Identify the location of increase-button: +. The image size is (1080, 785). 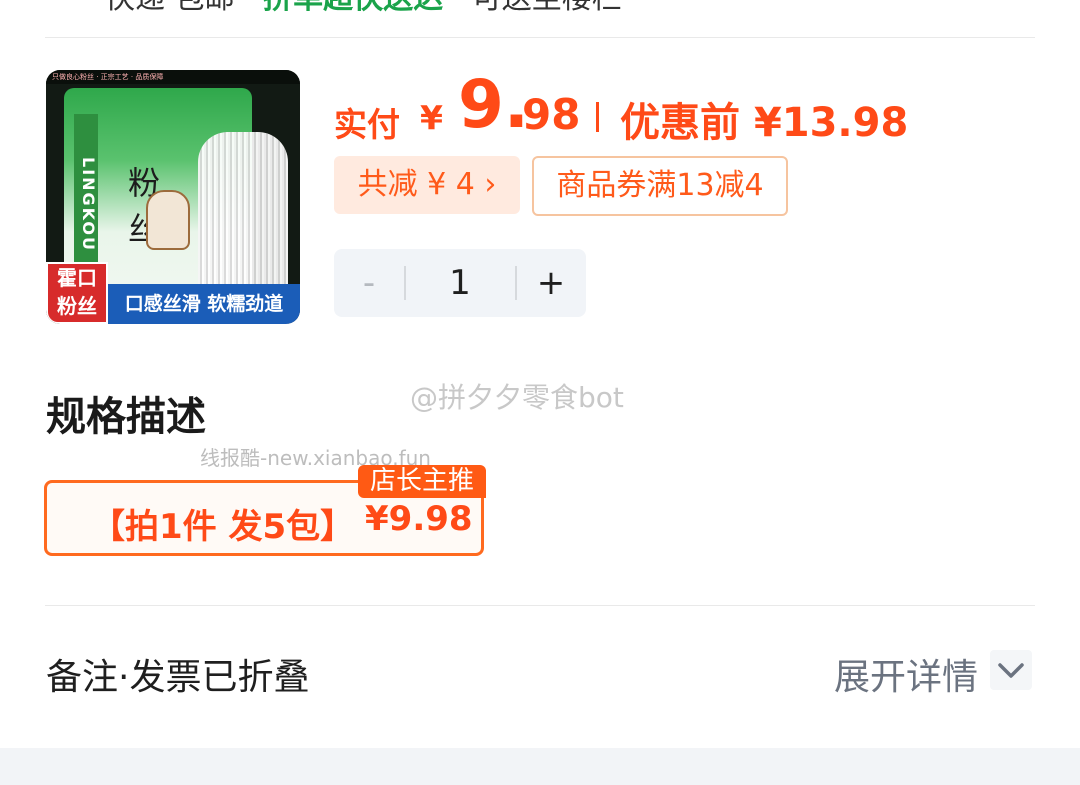
(551, 283).